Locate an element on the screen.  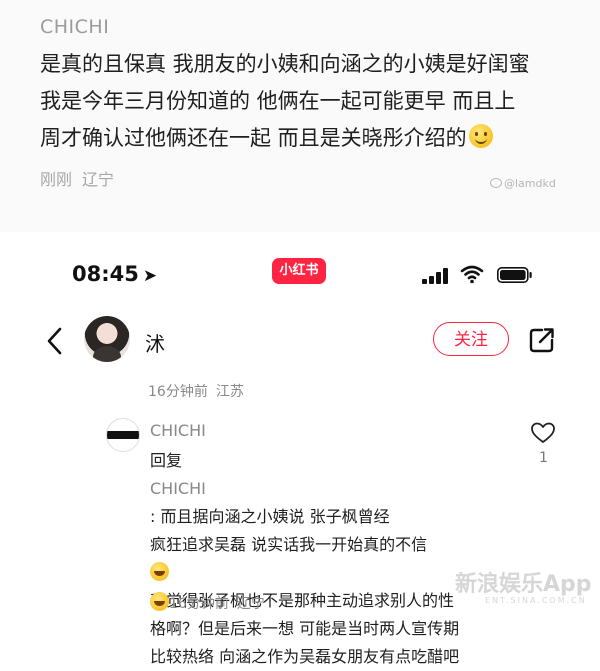
quoted-comment-line: 周才确认过他俩还在一起 而且是关晓彤介绍的 is located at coordinates (310, 138).